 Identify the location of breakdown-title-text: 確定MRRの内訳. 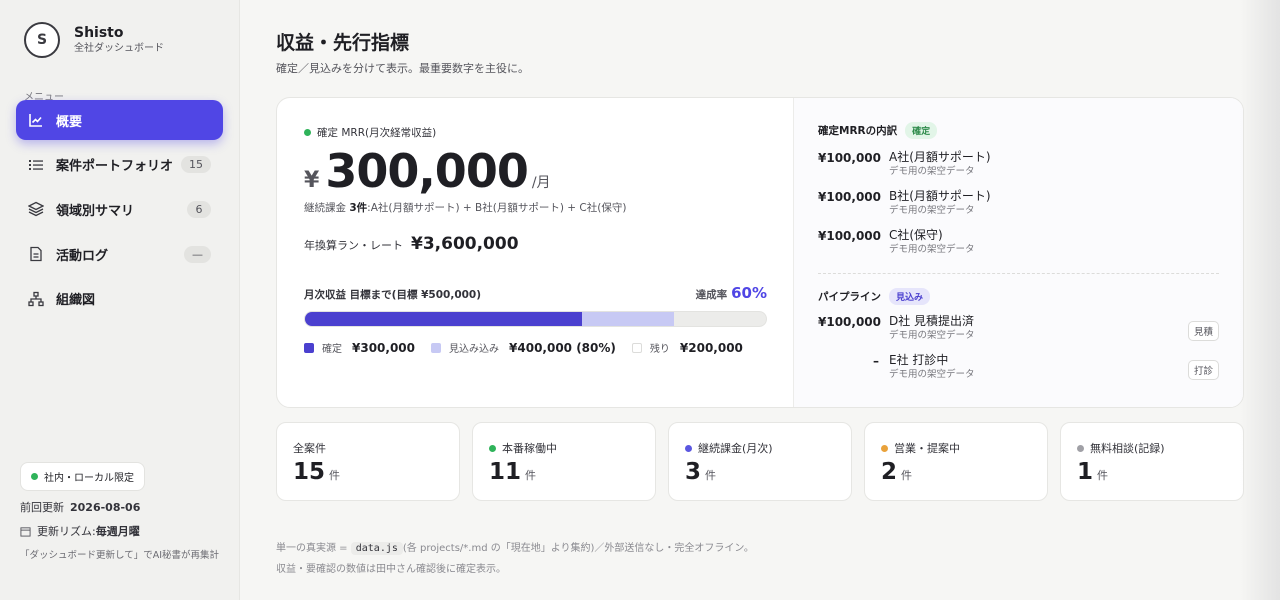
(858, 131).